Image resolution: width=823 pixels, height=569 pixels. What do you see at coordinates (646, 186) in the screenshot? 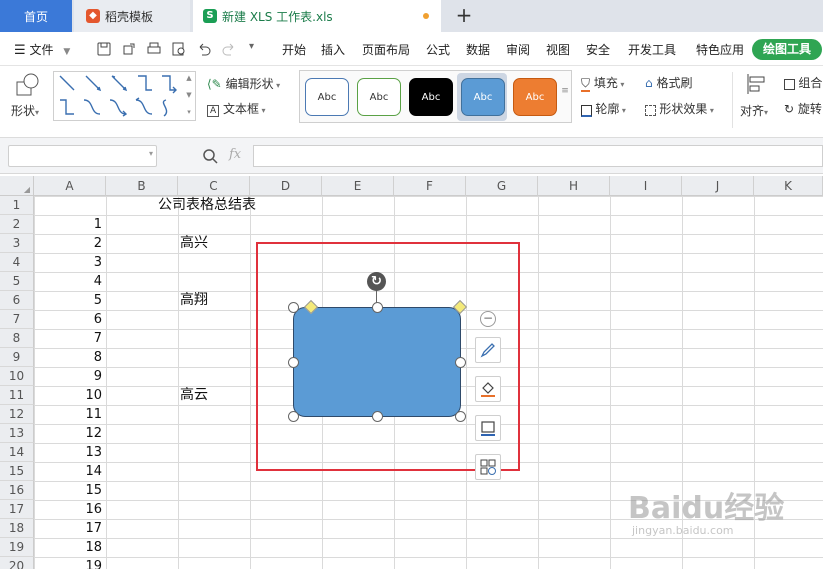
I see `column-header-i: I` at bounding box center [646, 186].